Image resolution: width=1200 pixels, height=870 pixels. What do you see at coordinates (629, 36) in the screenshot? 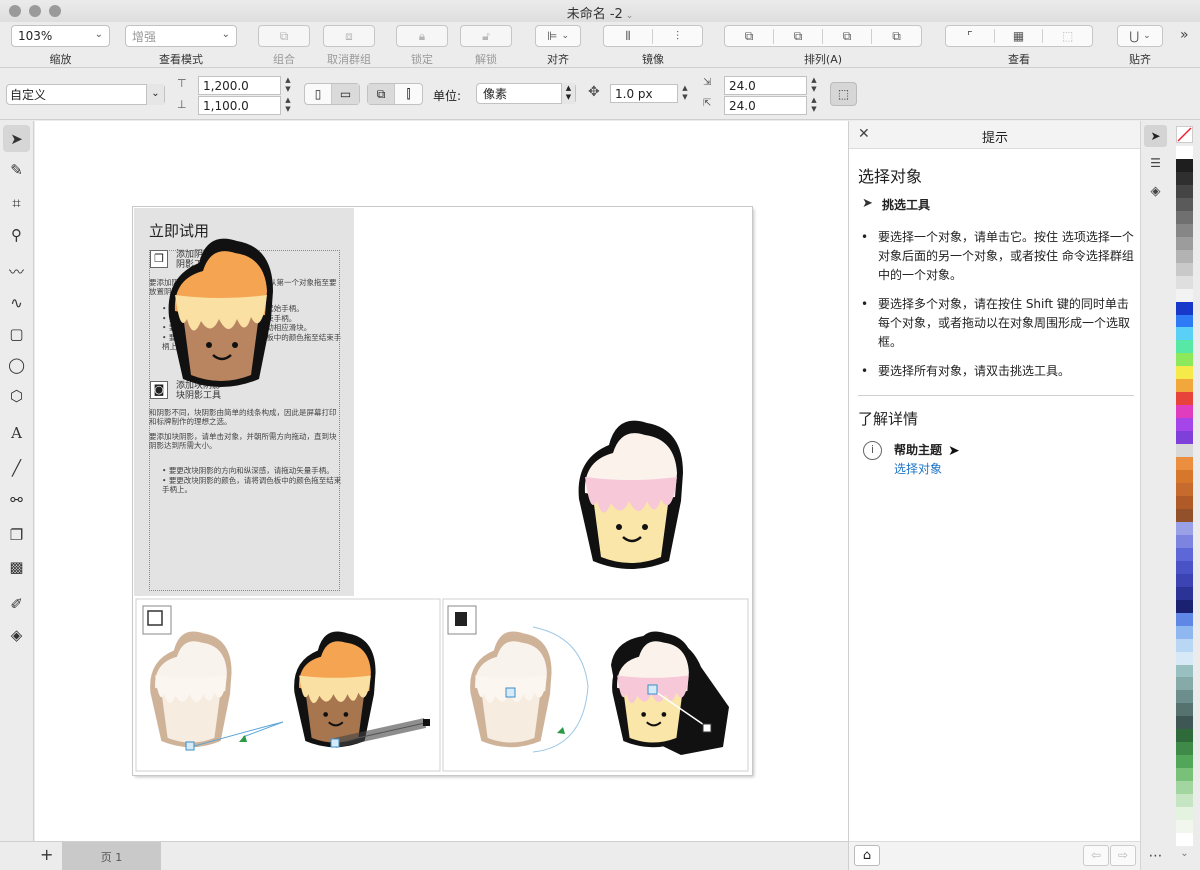
I see `mirror-horizontal-icon: ⫴` at bounding box center [629, 36].